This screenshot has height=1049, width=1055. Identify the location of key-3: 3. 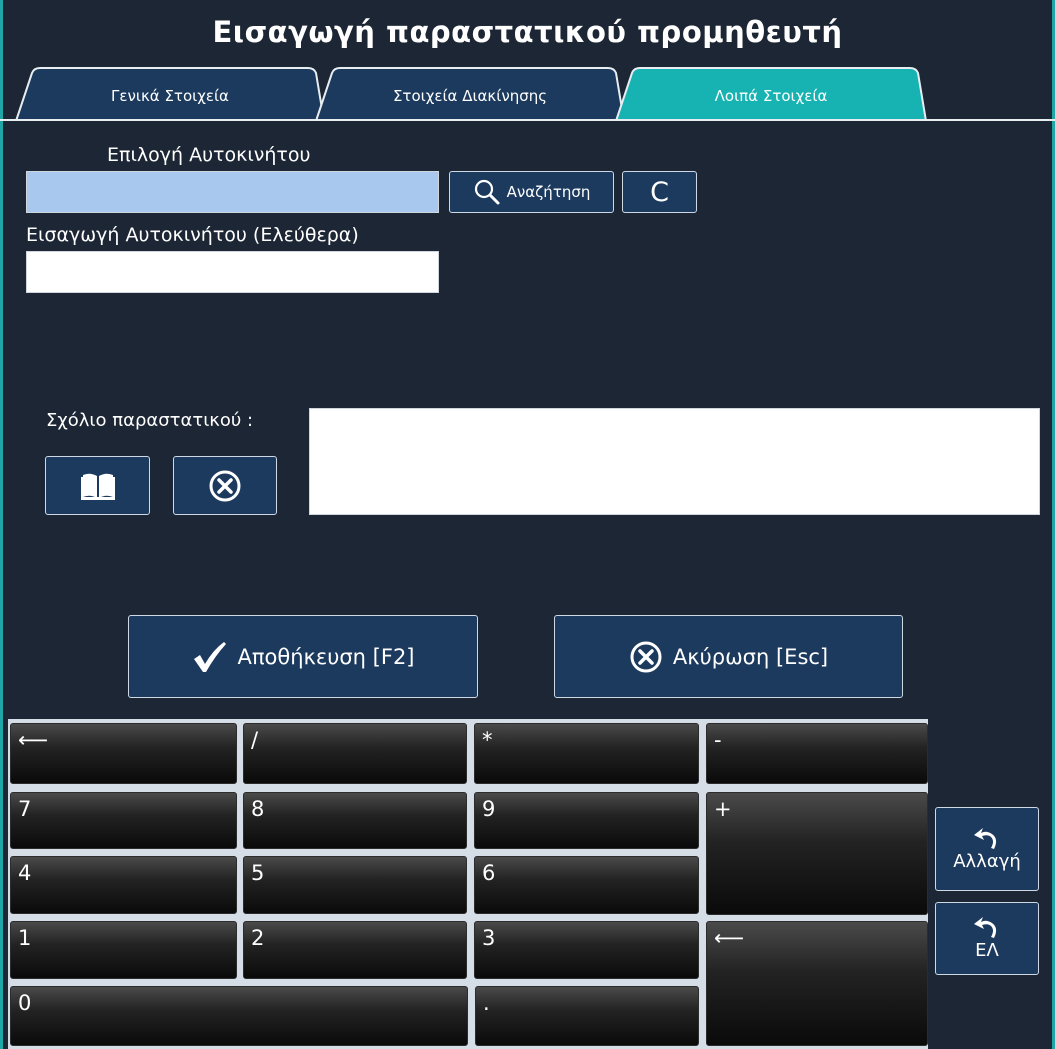
(586, 950).